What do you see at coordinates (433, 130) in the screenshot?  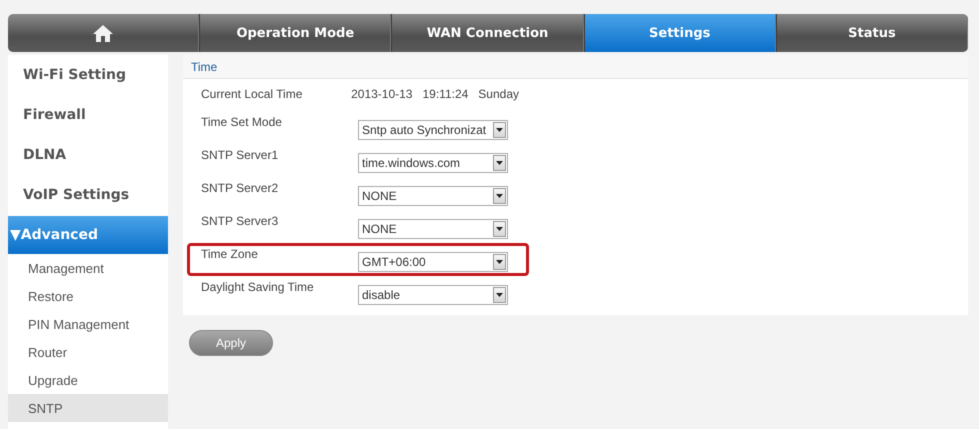 I see `dropdown: Sntp auto Synchronizat` at bounding box center [433, 130].